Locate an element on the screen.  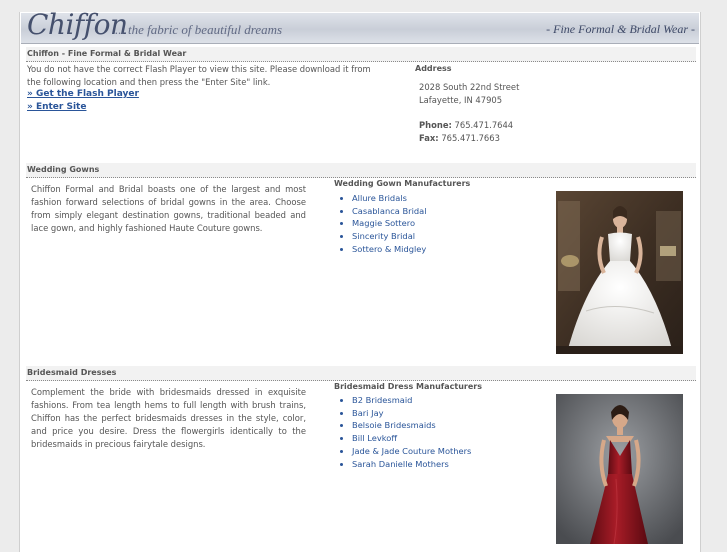
list-item: Sottero & Midgley is located at coordinates (389, 249).